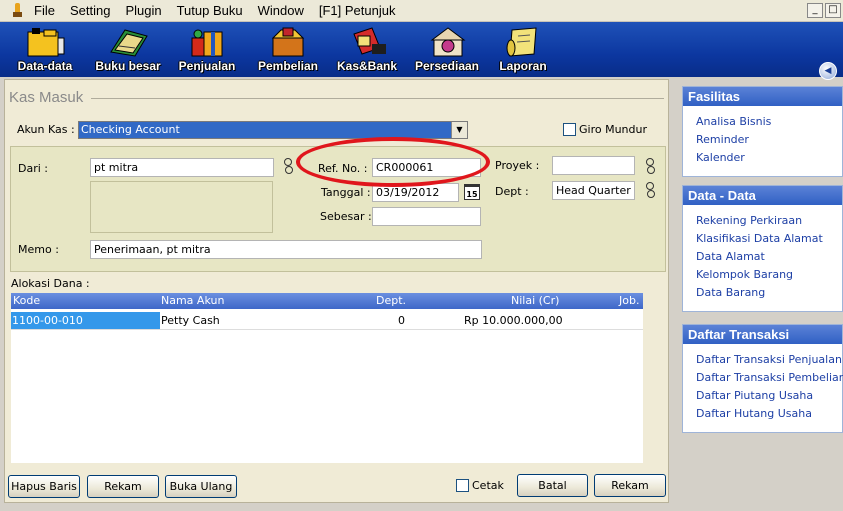  What do you see at coordinates (46, 42) in the screenshot?
I see `data-folder-icon` at bounding box center [46, 42].